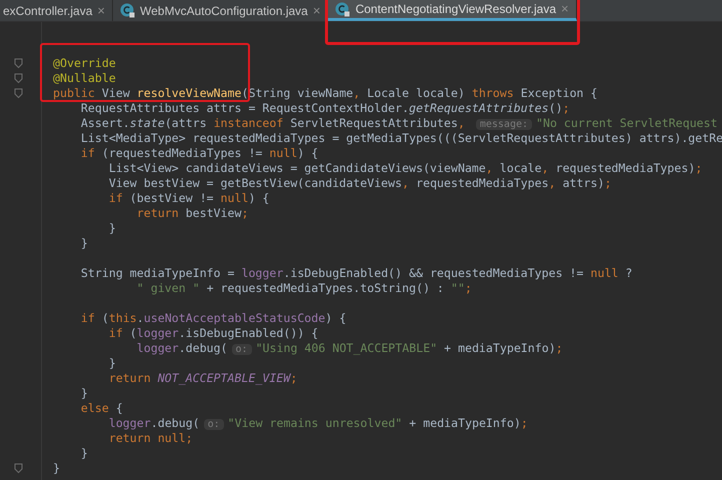 The image size is (722, 480). Describe the element at coordinates (84, 63) in the screenshot. I see `code-line: @Override` at that location.